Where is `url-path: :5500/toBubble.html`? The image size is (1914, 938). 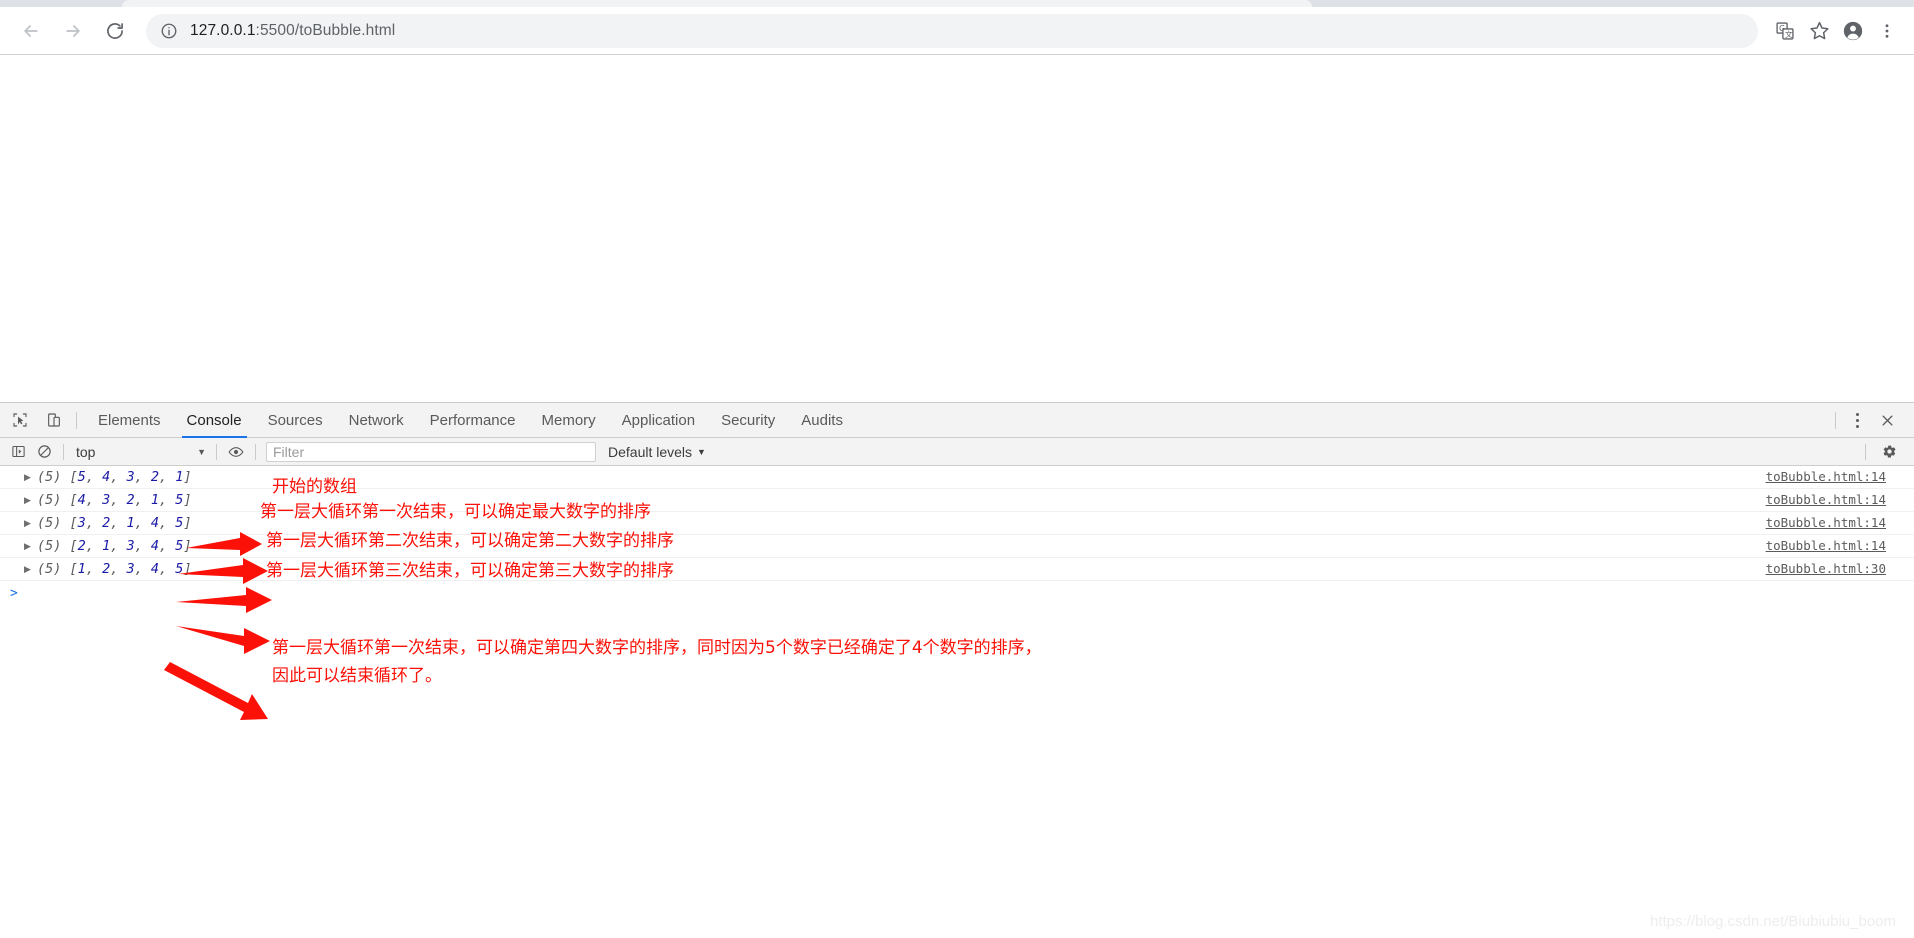 url-path: :5500/toBubble.html is located at coordinates (325, 30).